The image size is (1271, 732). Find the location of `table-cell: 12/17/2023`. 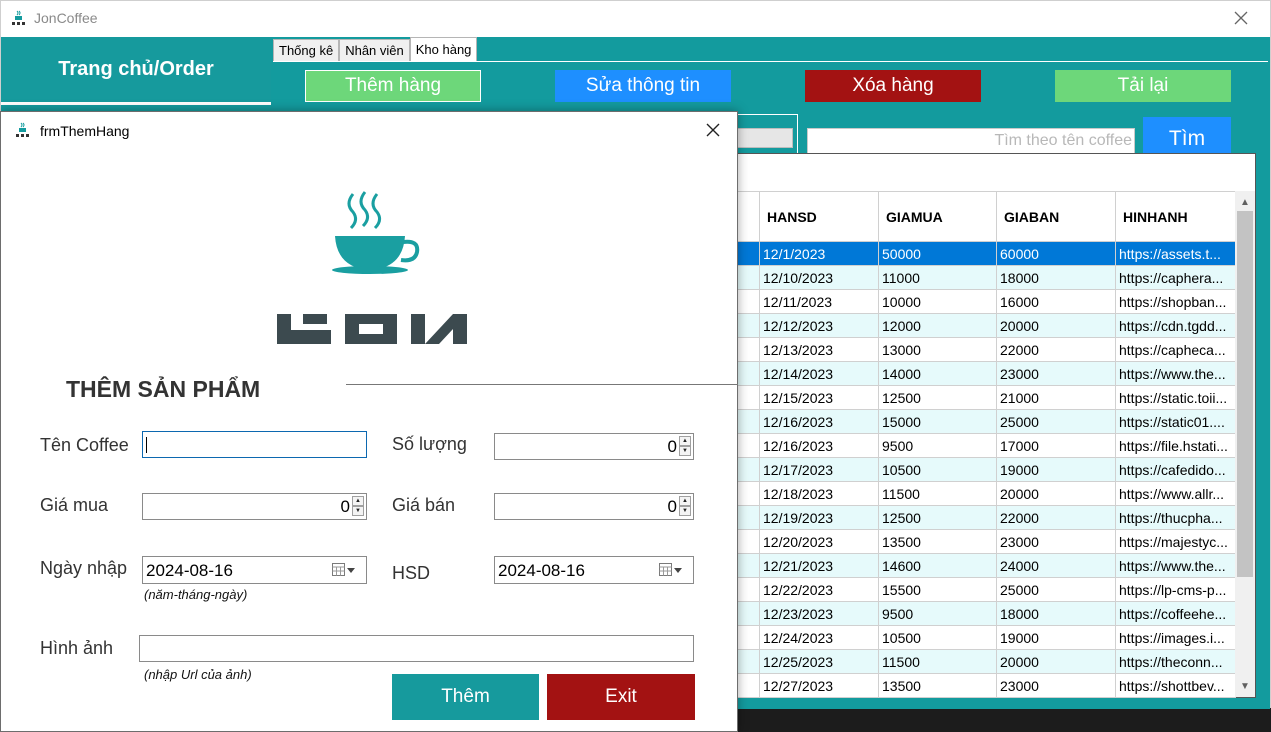

table-cell: 12/17/2023 is located at coordinates (819, 469).